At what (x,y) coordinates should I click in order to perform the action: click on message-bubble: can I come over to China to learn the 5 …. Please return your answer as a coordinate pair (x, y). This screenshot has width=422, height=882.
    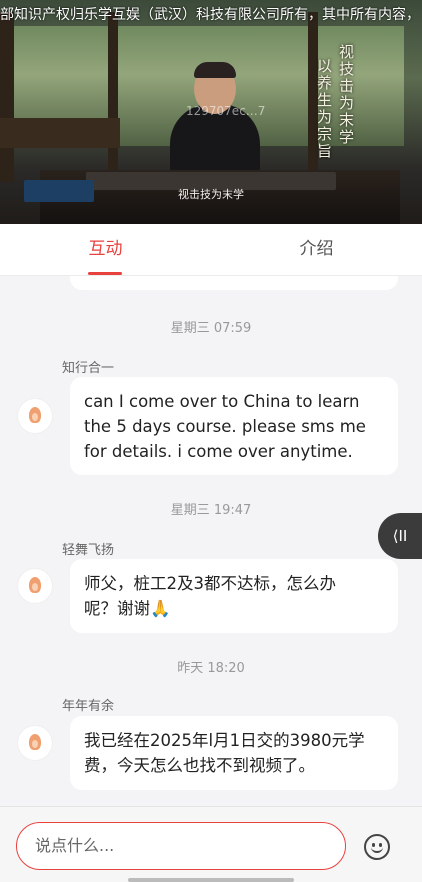
    Looking at the image, I should click on (234, 426).